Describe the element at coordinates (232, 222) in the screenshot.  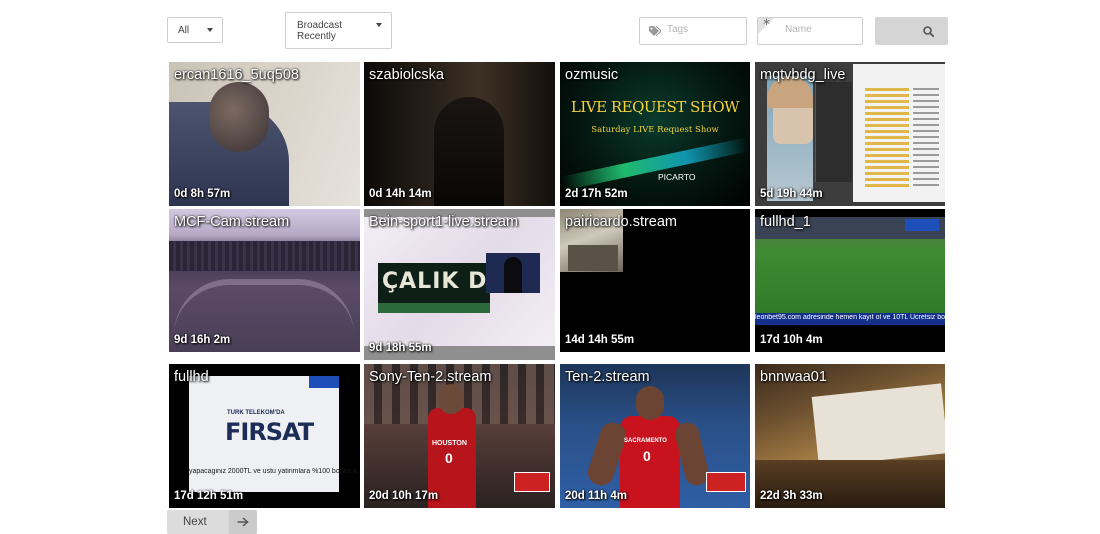
I see `stream-name: MCF-Cam.stream` at that location.